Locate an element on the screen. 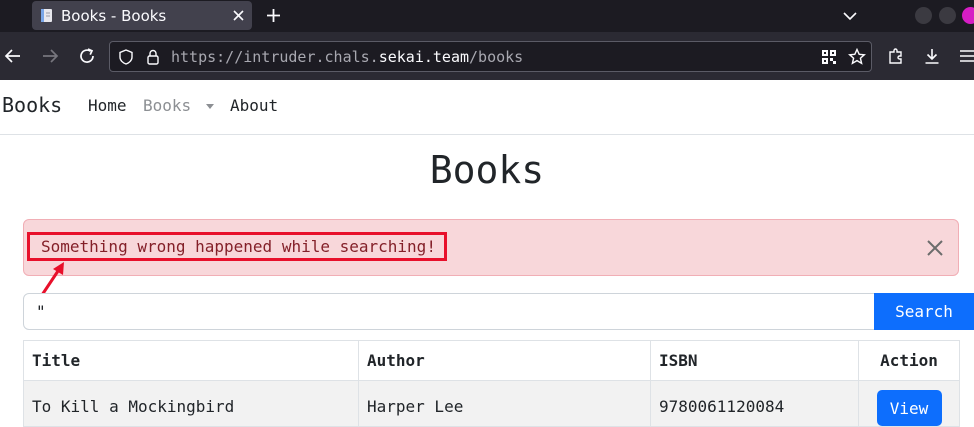 The height and width of the screenshot is (427, 974). browser-toolbar: https://intruder.chals.sekai.team/books is located at coordinates (487, 56).